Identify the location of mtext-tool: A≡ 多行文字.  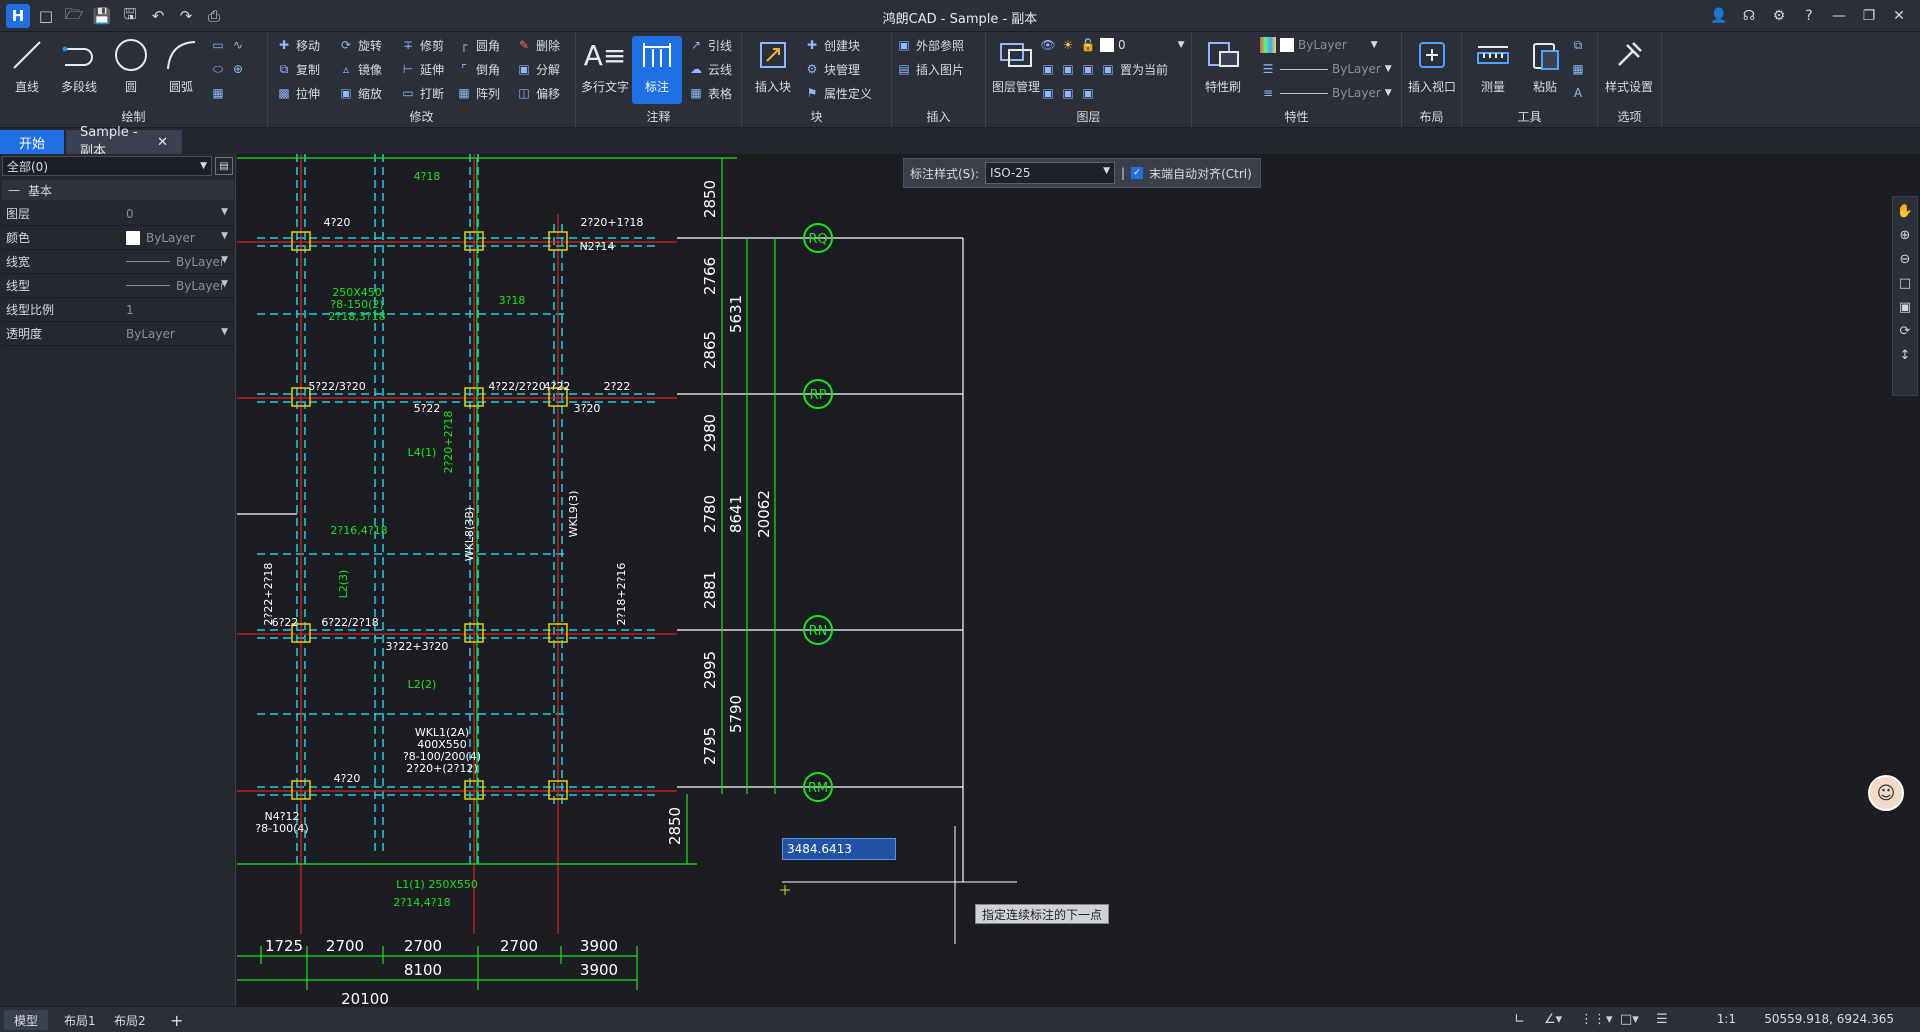
(605, 70).